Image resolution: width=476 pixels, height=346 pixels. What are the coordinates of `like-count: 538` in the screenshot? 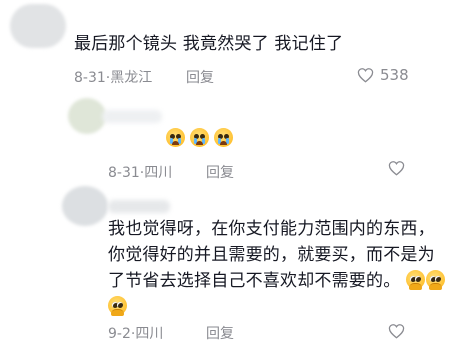 It's located at (394, 75).